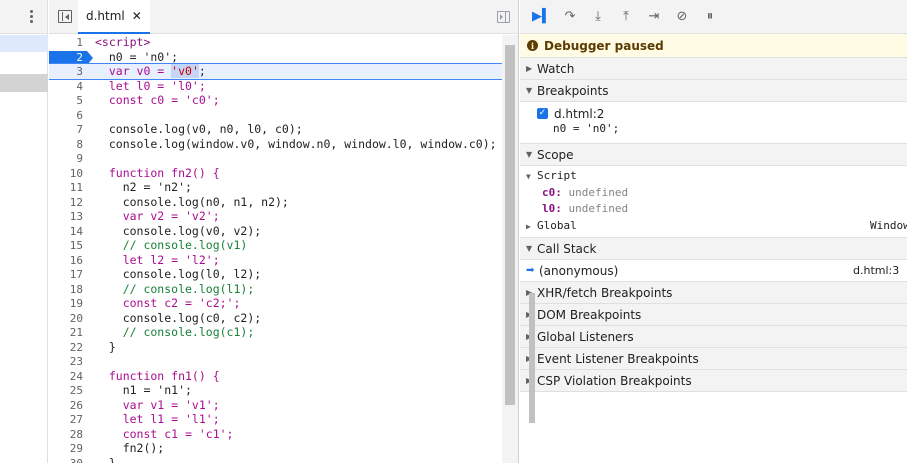 The height and width of the screenshot is (463, 907). I want to click on file-navigator, so click(24, 231).